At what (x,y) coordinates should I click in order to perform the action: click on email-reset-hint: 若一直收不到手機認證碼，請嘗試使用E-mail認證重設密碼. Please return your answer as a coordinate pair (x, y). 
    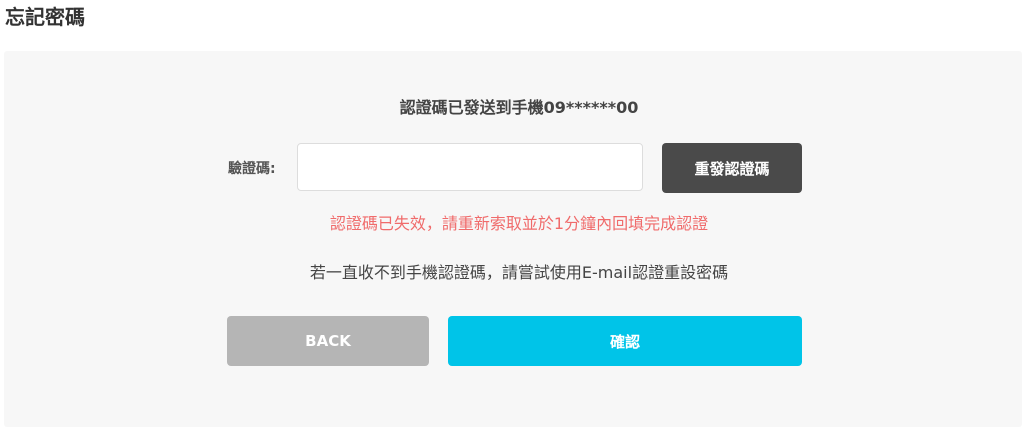
    Looking at the image, I should click on (519, 272).